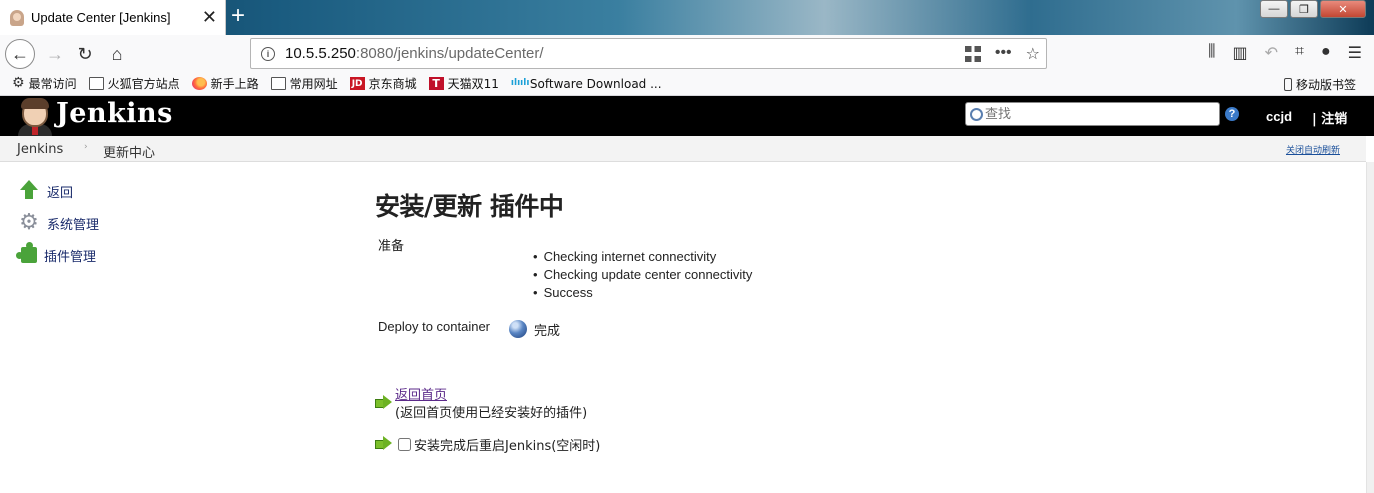 This screenshot has height=493, width=1374. I want to click on sidebar-item-back: 返回, so click(45, 191).